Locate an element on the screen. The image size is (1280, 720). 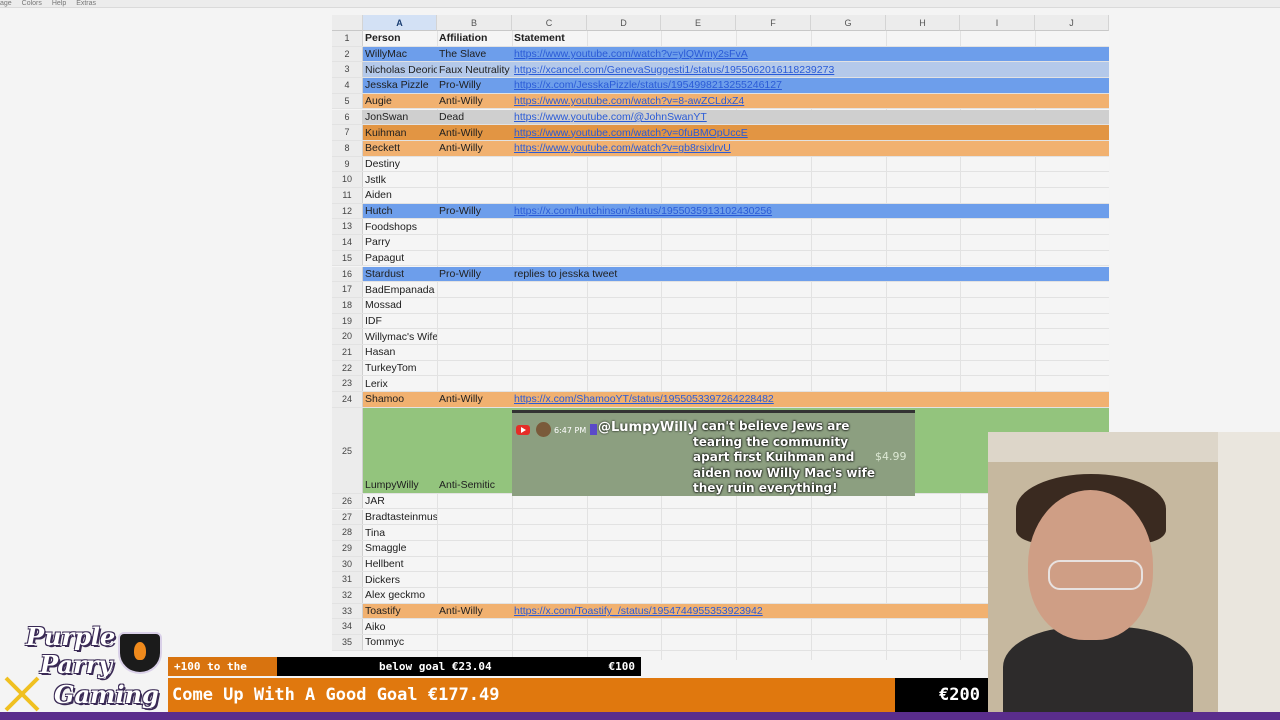
cell-person: Nicholas Deorio is located at coordinates (400, 70).